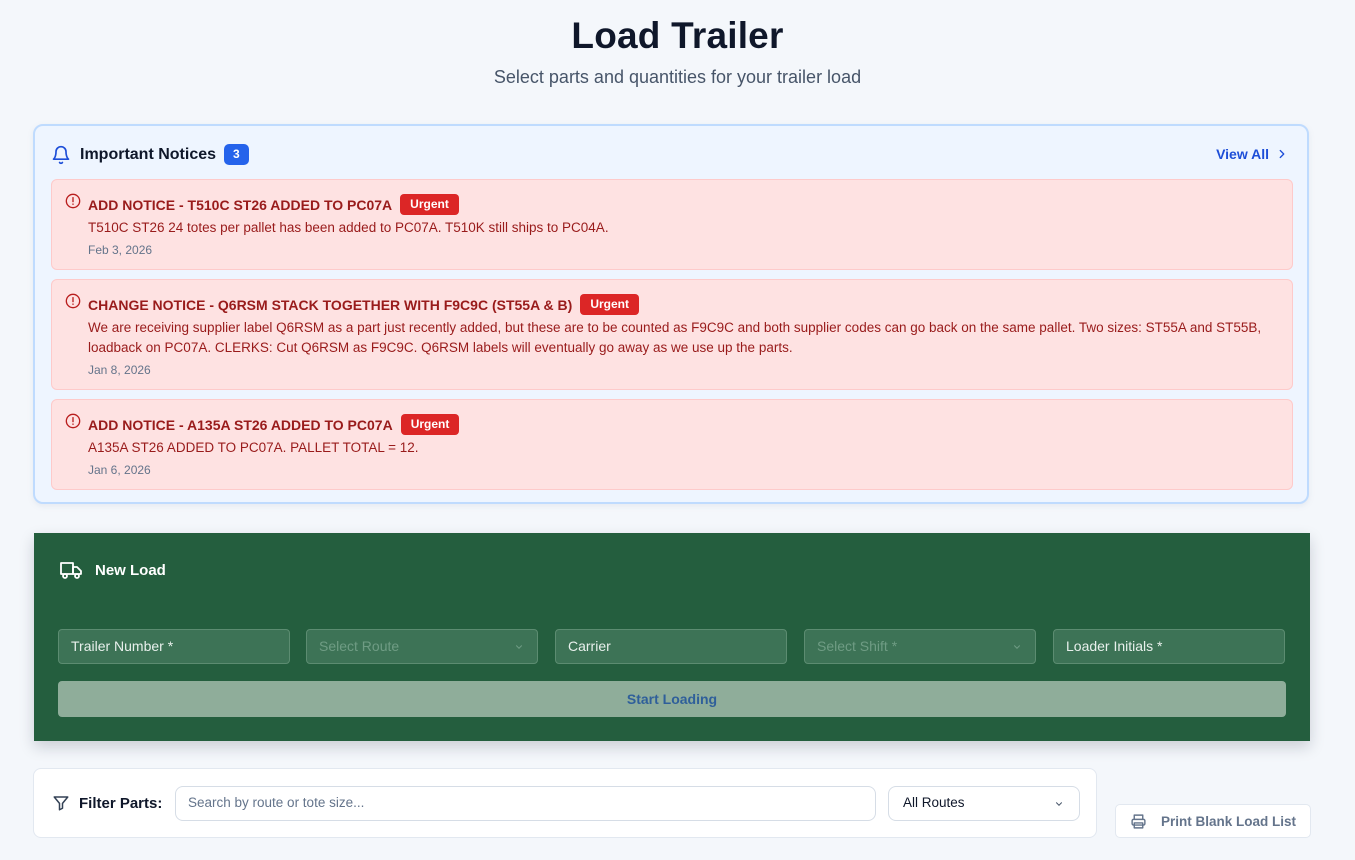 The width and height of the screenshot is (1355, 860). What do you see at coordinates (984, 803) in the screenshot?
I see `routes-select: All Routes` at bounding box center [984, 803].